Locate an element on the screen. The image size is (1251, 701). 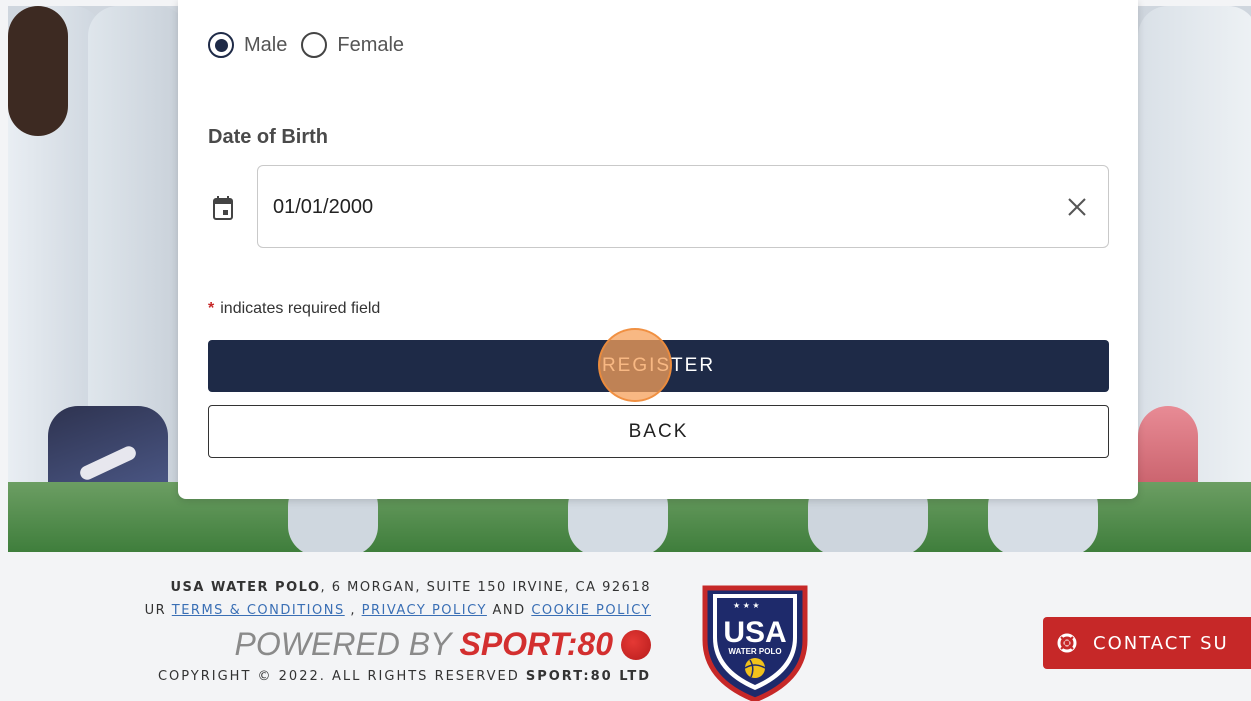
radio-female is located at coordinates (314, 45).